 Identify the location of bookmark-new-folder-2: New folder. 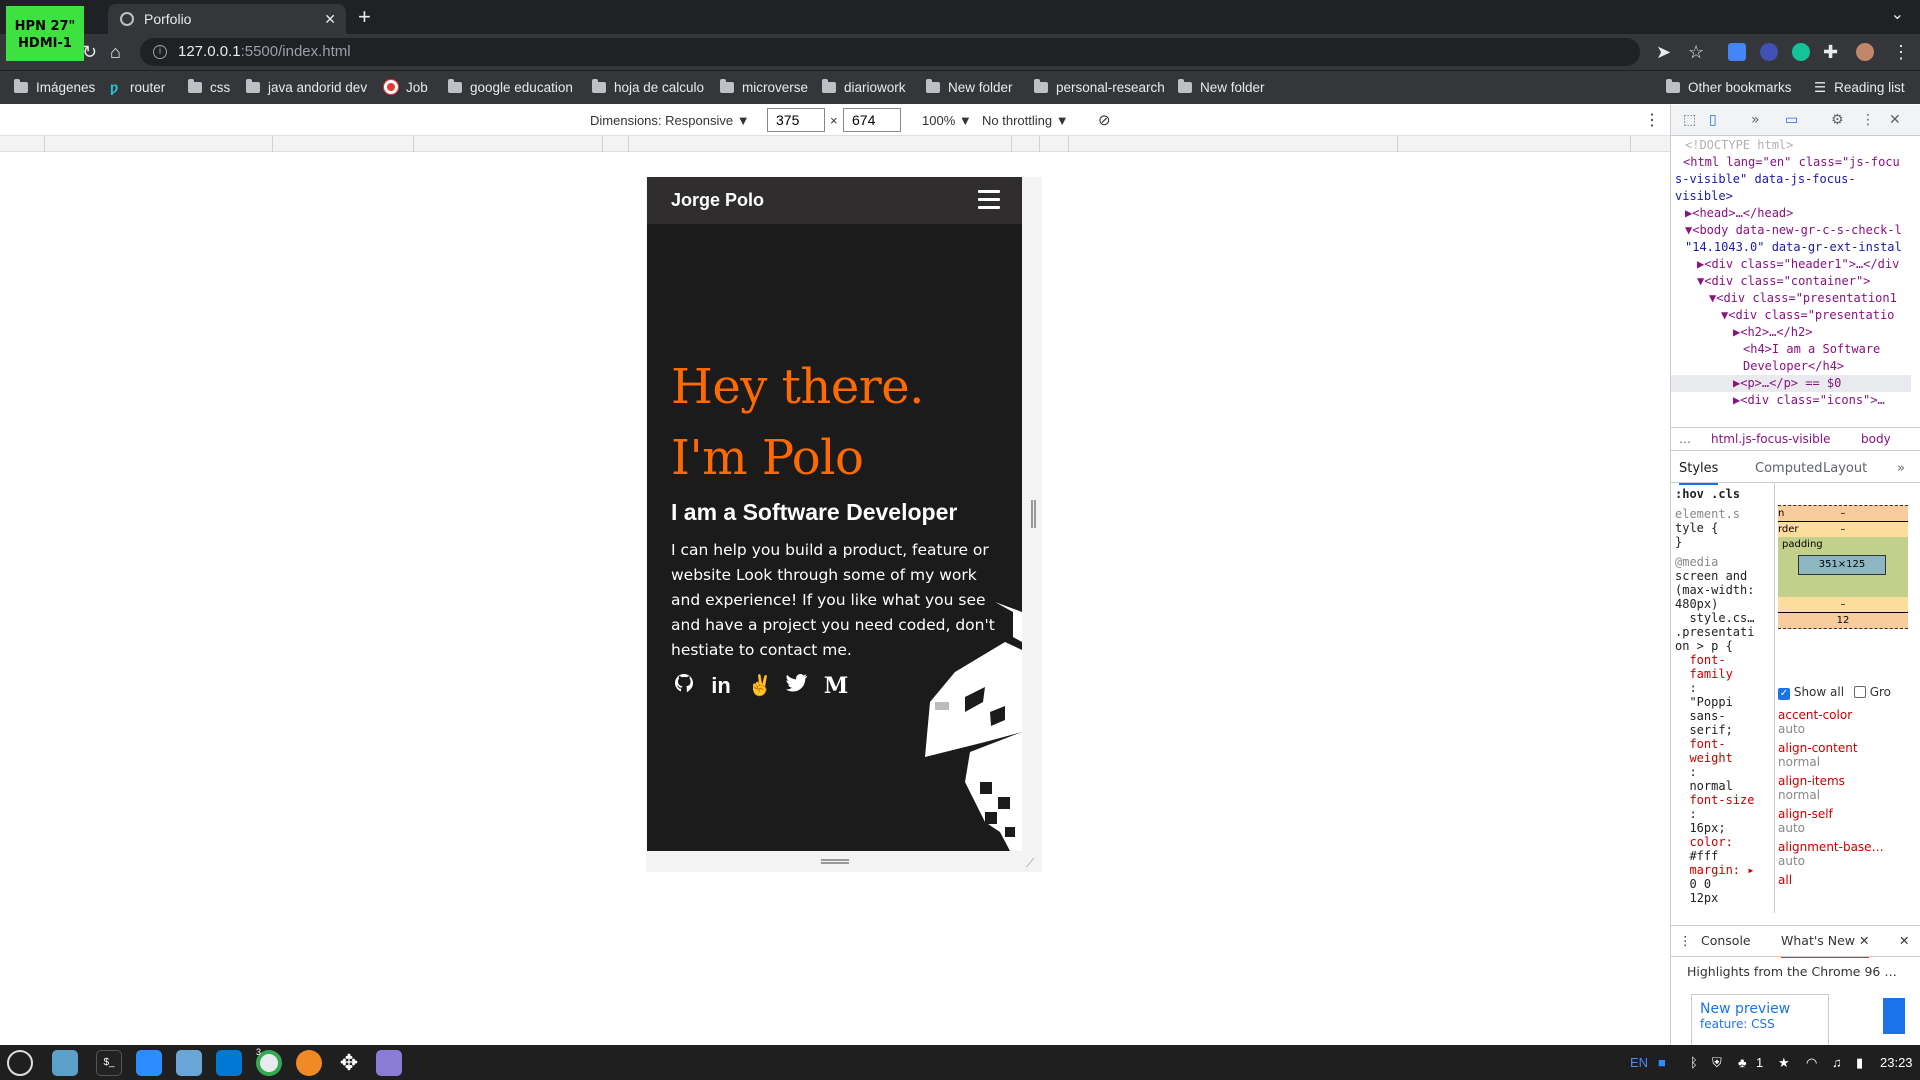
(1221, 88).